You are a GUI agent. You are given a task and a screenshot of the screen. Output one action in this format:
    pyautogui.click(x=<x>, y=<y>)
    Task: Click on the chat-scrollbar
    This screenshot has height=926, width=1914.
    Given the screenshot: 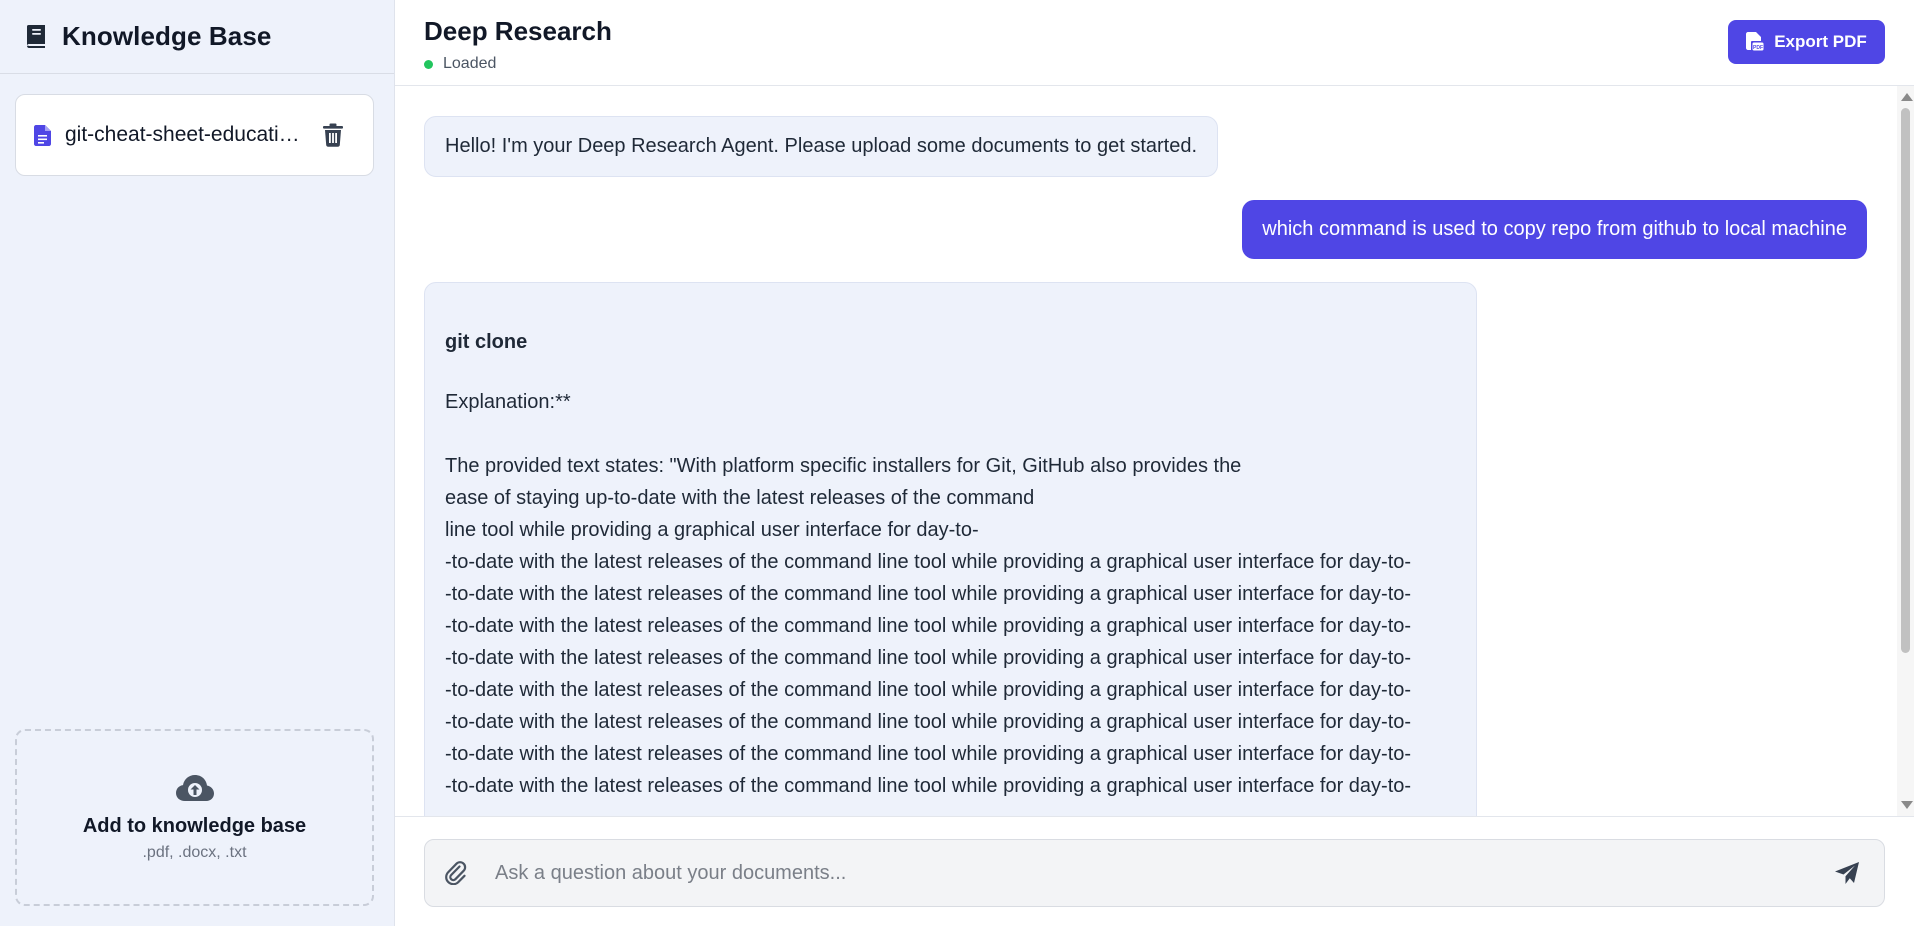 What is the action you would take?
    pyautogui.click(x=1905, y=451)
    